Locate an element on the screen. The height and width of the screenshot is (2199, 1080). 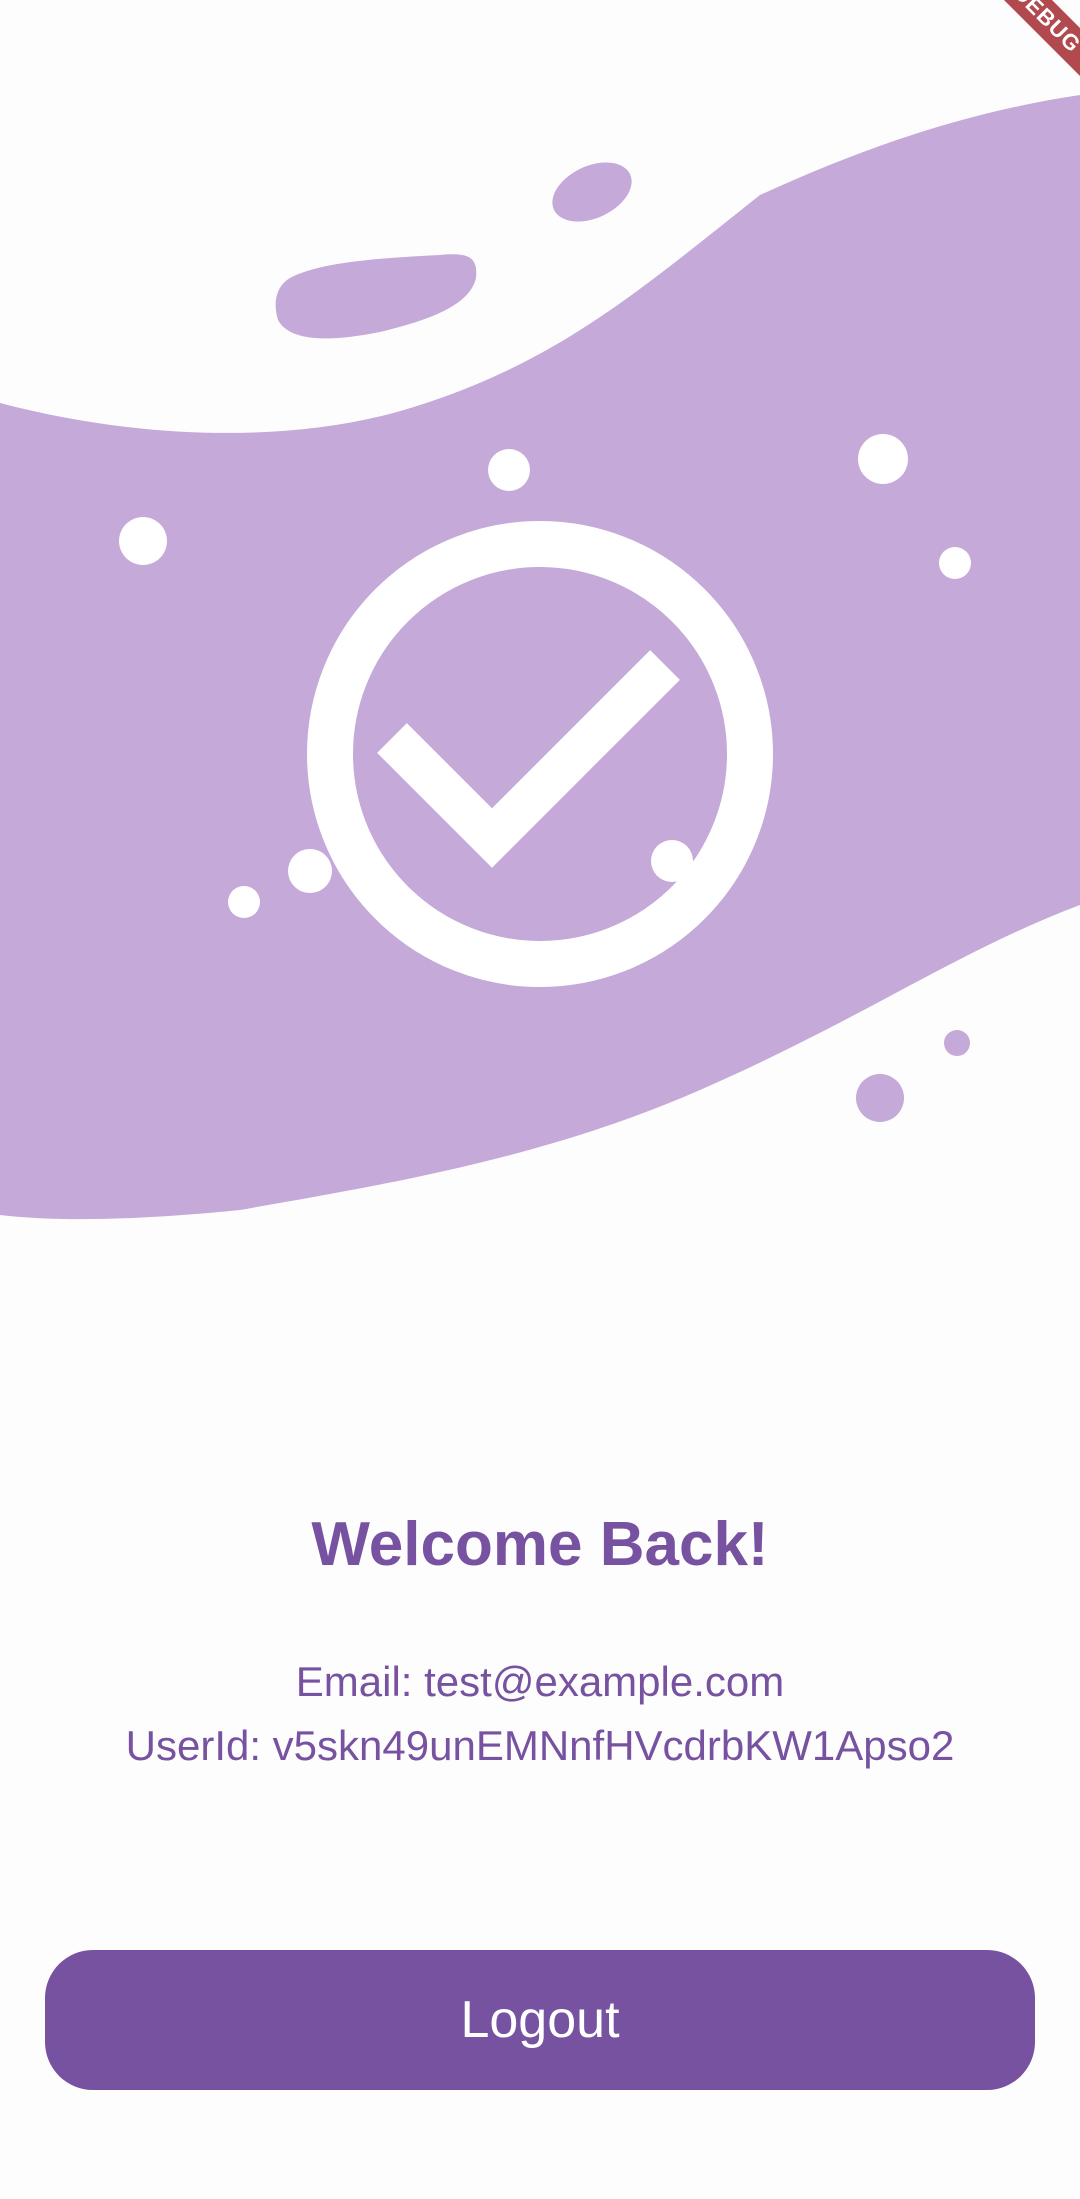
welcome-title: Welcome Back! is located at coordinates (540, 1544).